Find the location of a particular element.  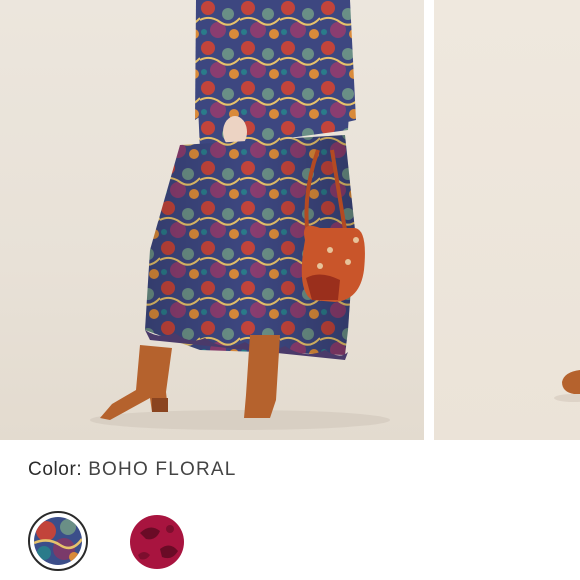

color-swatch-boho-floral is located at coordinates (58, 541).